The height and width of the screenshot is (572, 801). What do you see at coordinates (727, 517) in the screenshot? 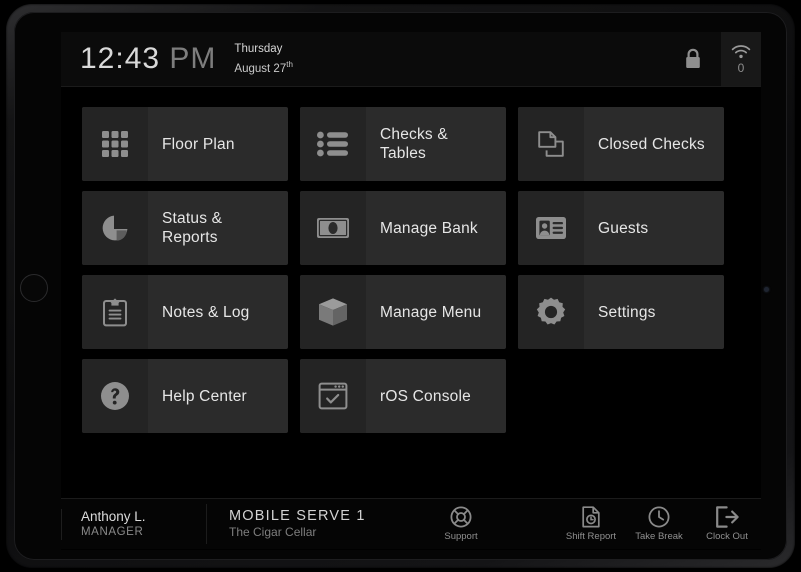
I see `exit-arrow-icon` at bounding box center [727, 517].